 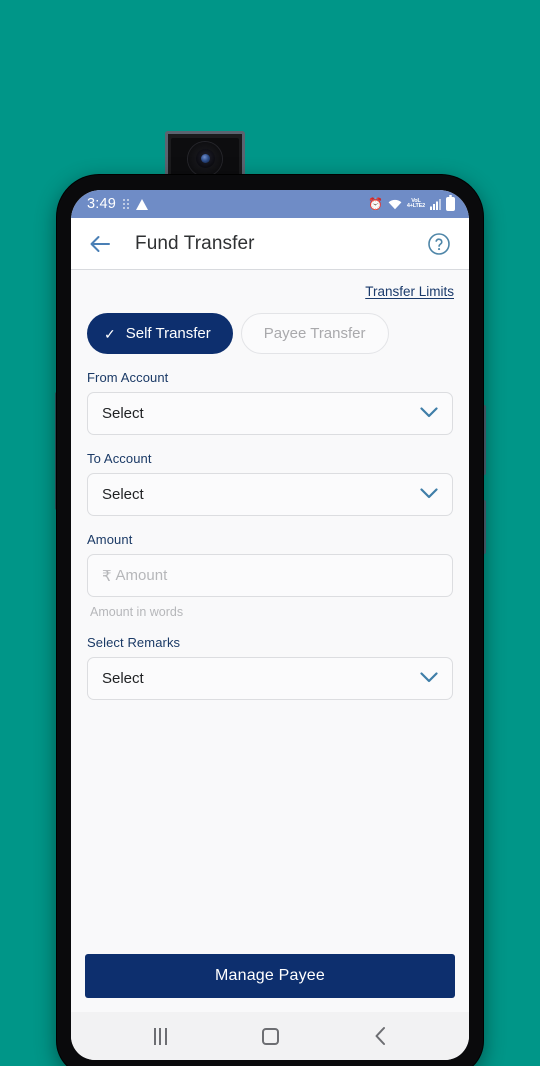 I want to click on status-bar-right: ⏰ VoL 4+LTE2, so click(x=411, y=203).